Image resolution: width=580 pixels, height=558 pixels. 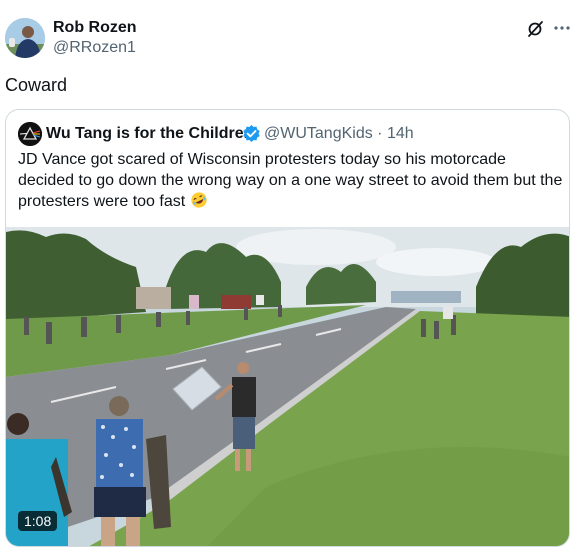 What do you see at coordinates (149, 134) in the screenshot?
I see `quoted-author-name: Wu Tang is for the Children` at bounding box center [149, 134].